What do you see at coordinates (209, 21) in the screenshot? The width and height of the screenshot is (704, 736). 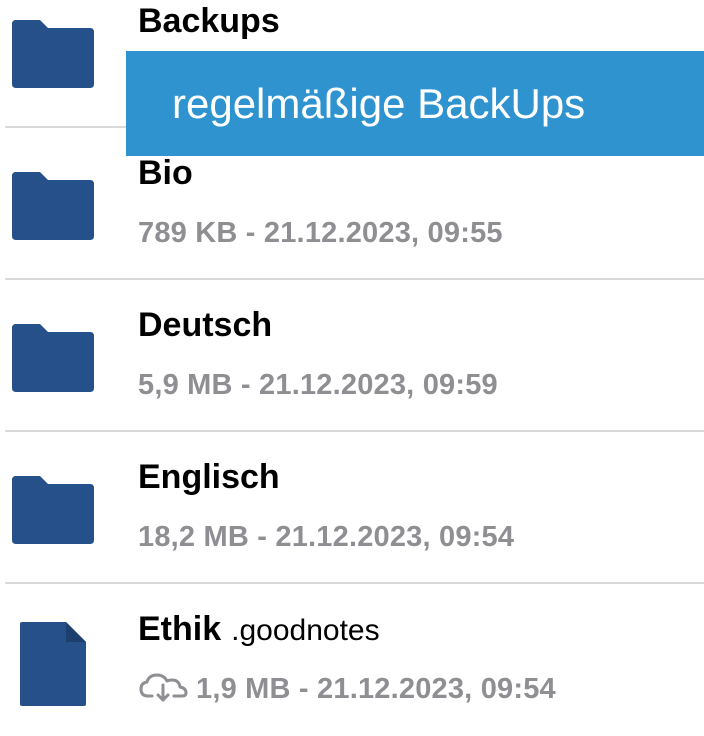 I see `file-name: Backups` at bounding box center [209, 21].